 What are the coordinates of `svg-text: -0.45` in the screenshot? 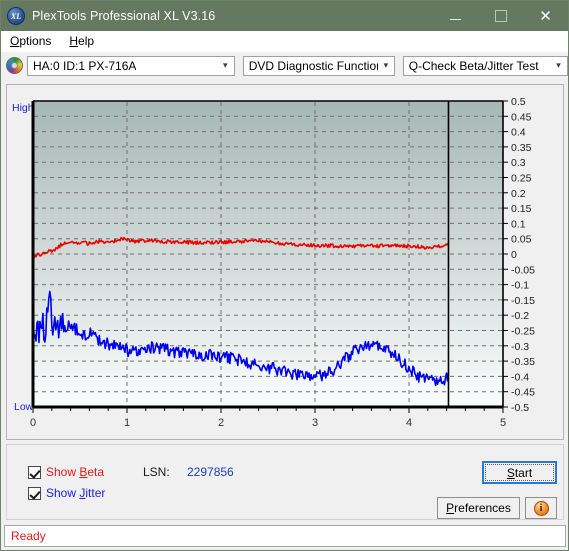 It's located at (523, 393).